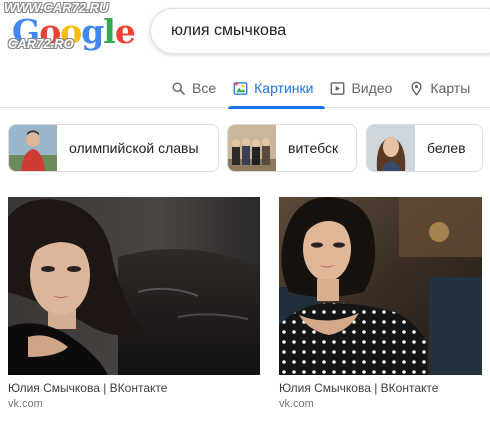  What do you see at coordinates (284, 88) in the screenshot?
I see `tab-label: Картинки` at bounding box center [284, 88].